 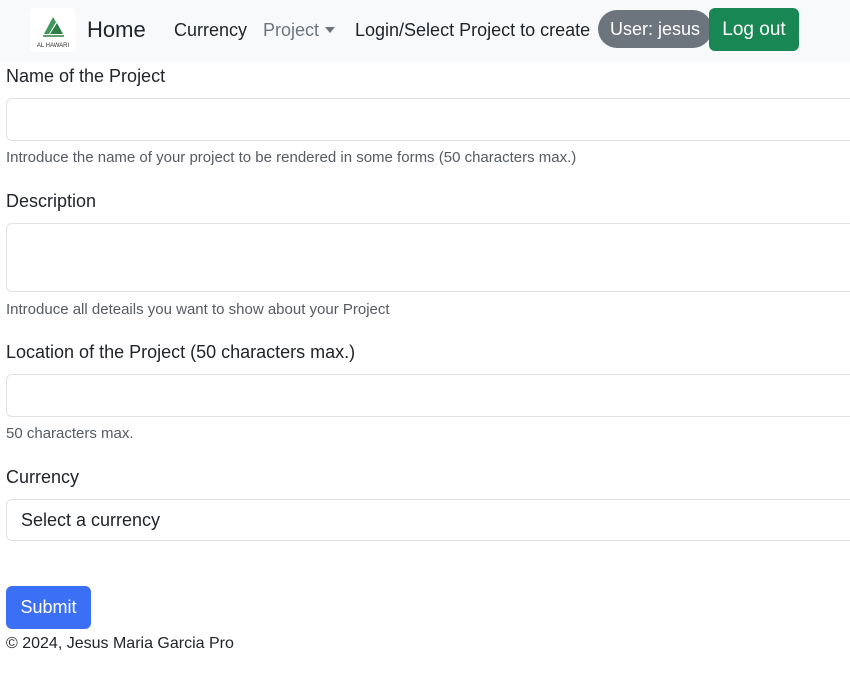 What do you see at coordinates (53, 33) in the screenshot?
I see `logo-mark-icon: AL HAWARI` at bounding box center [53, 33].